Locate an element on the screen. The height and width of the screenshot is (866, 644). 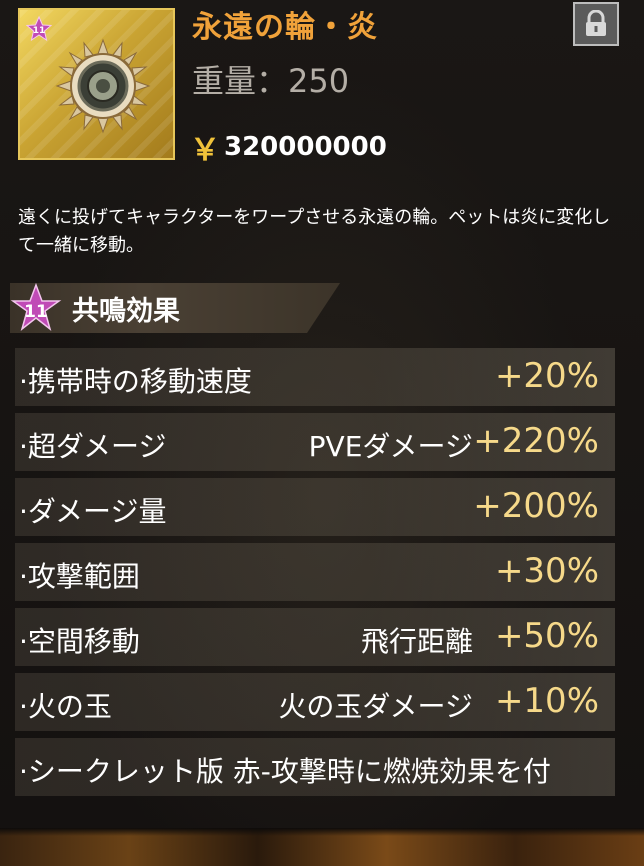
spiked-ring-icon is located at coordinates (103, 86).